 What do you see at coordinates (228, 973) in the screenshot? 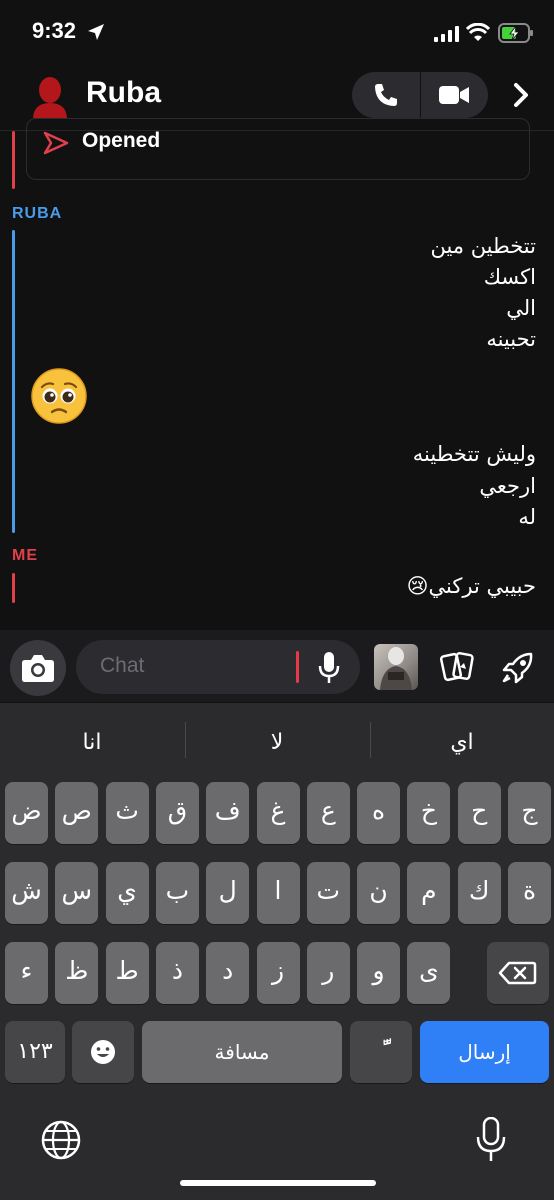
I see `key: د` at bounding box center [228, 973].